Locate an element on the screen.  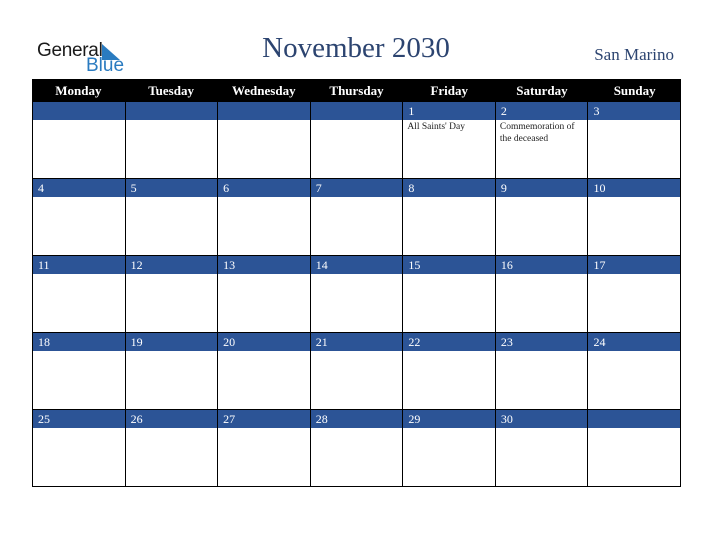
week-row: 4 5 6 7 8 9 10 is located at coordinates (357, 217).